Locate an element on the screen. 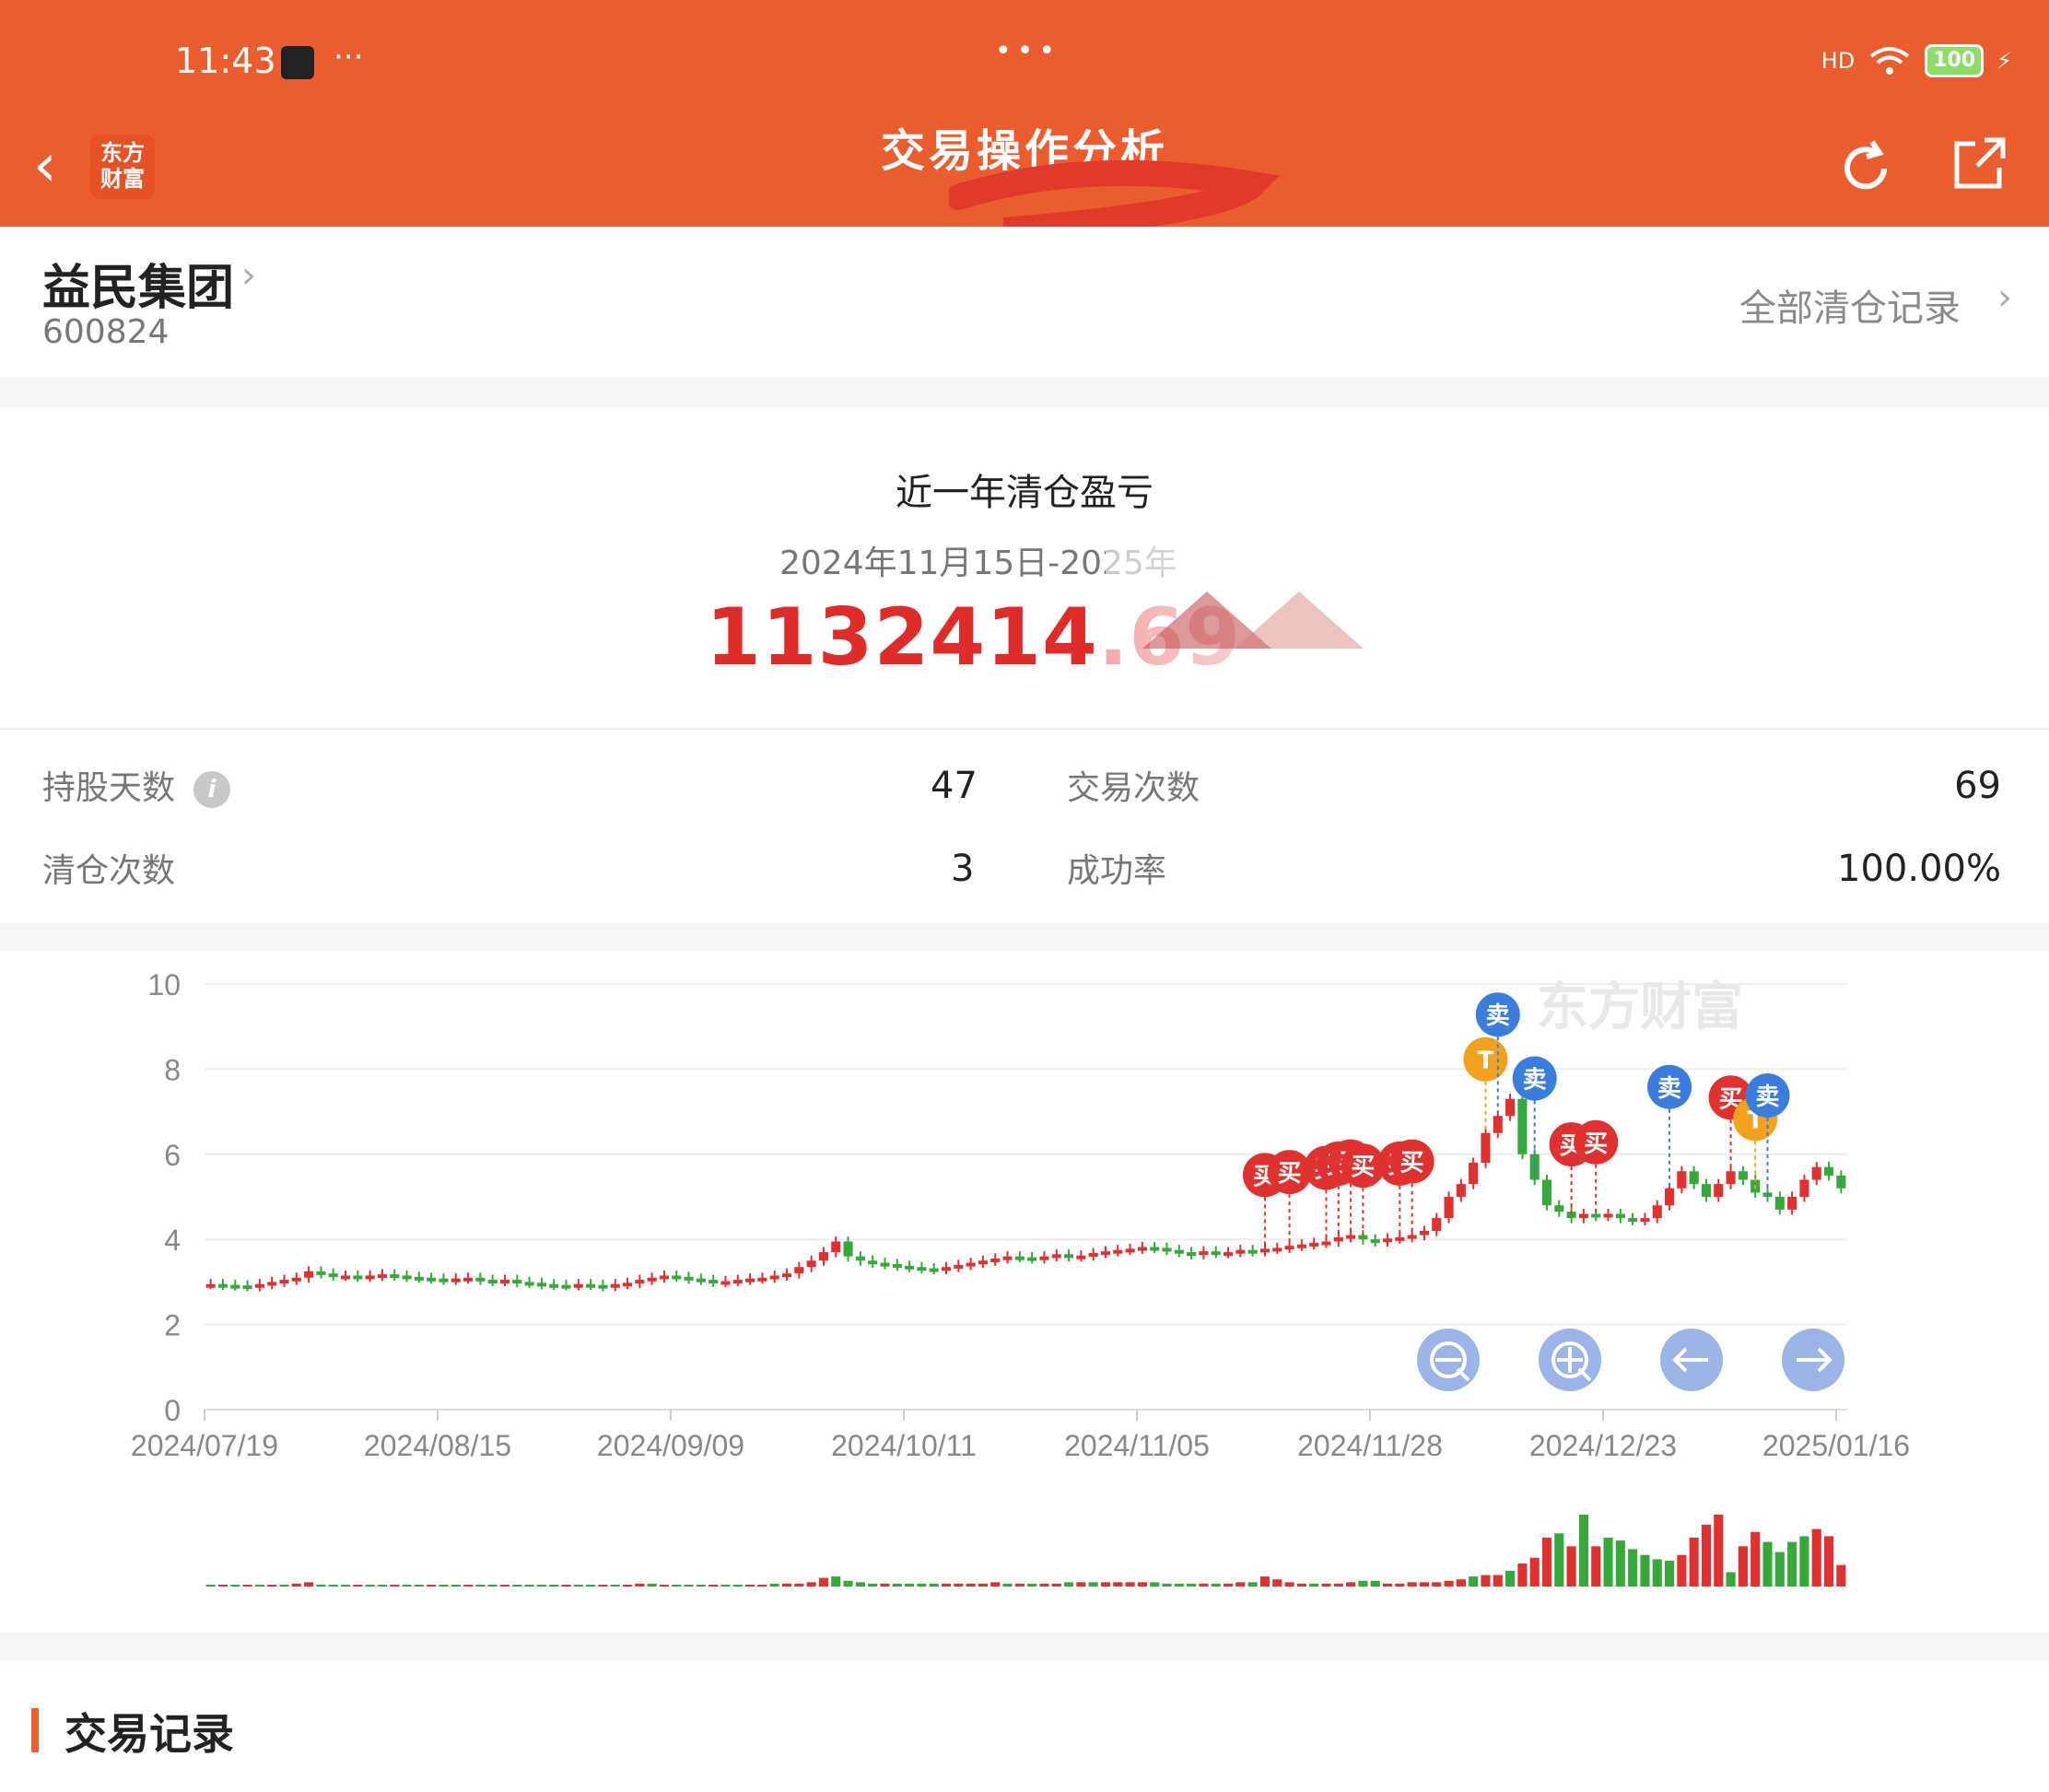  stock-info-bar: 益民集团 › 600824 全部清仓记录 › is located at coordinates (1024, 302).